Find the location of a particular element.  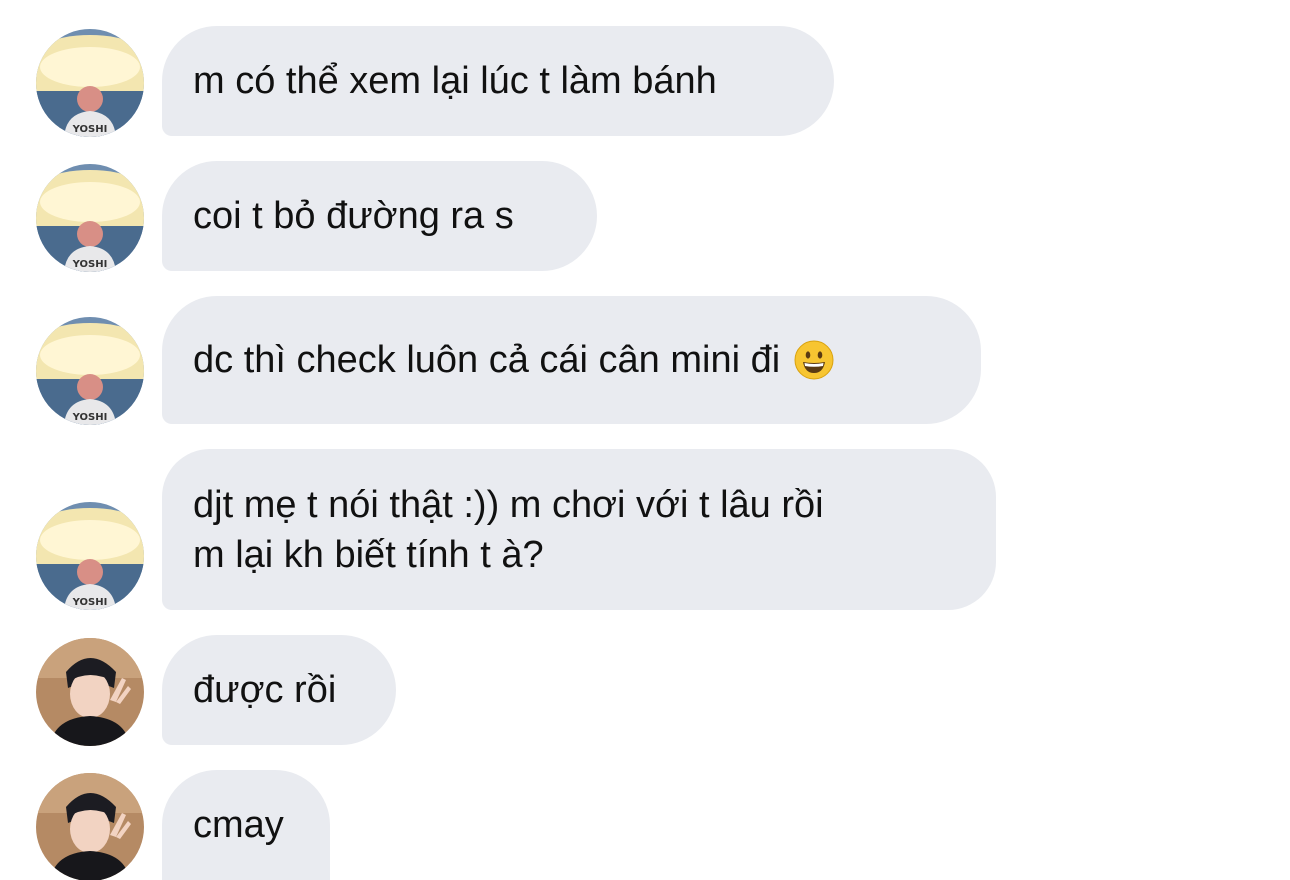

message-bubble: dc thì check luôn cả cái cân mini đi is located at coordinates (571, 360).